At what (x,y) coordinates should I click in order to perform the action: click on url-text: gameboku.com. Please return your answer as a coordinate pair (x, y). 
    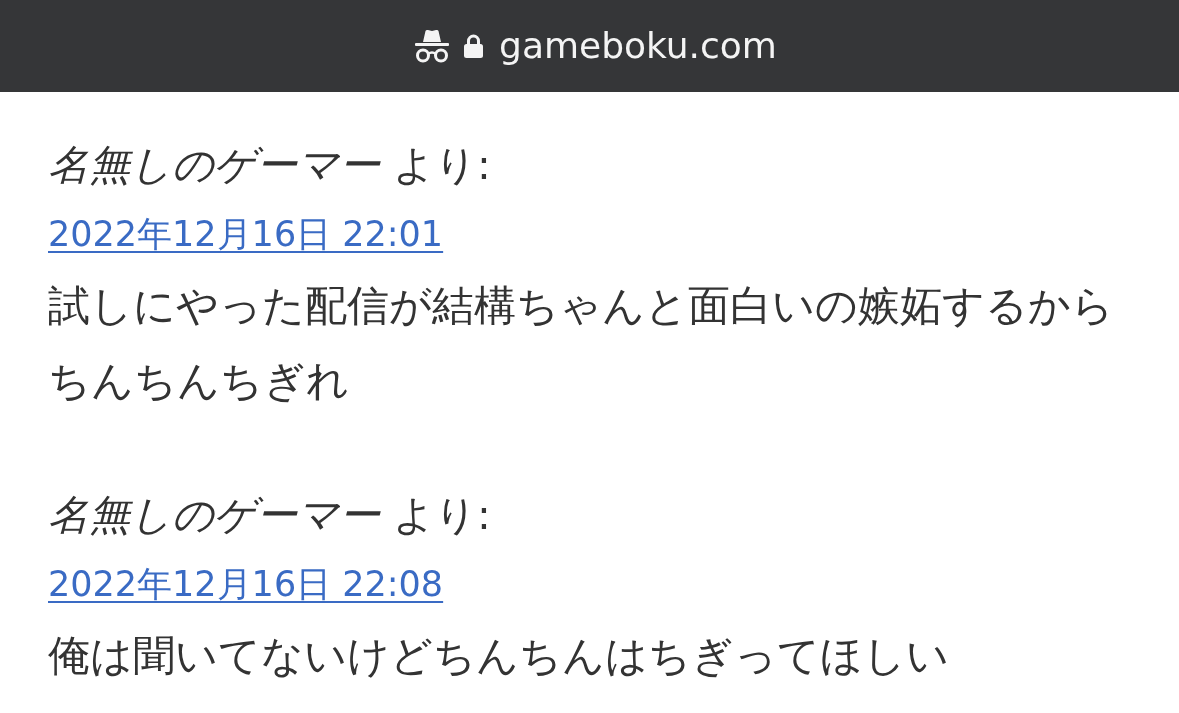
    Looking at the image, I should click on (638, 46).